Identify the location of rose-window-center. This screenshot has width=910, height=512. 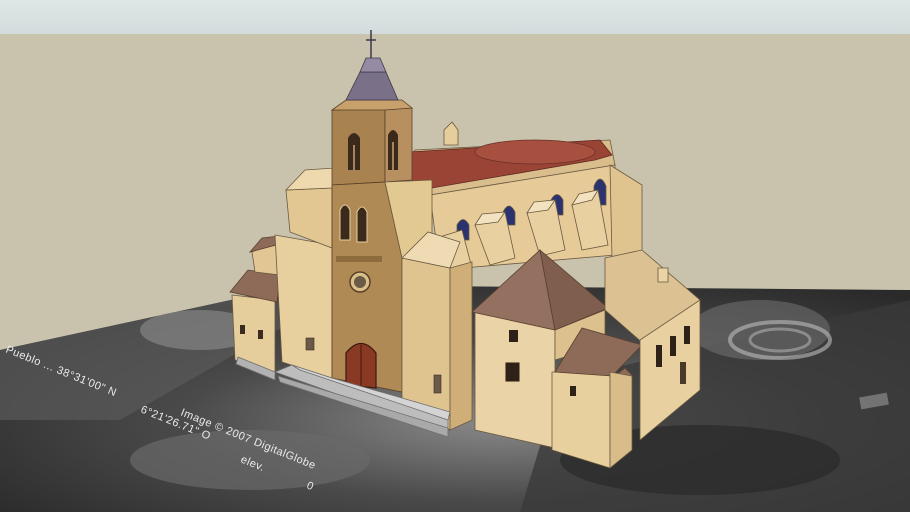
(360, 282).